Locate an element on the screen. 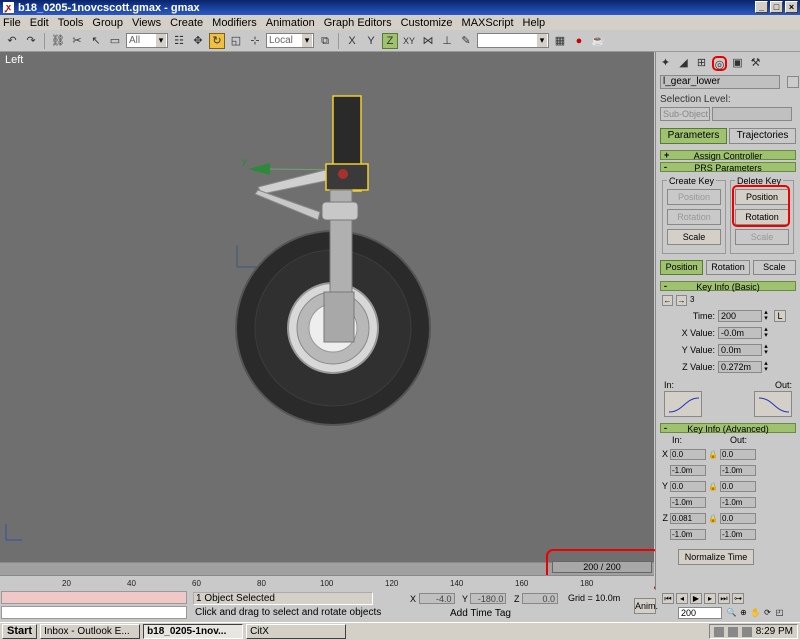  delete-scale-key-button: Scale is located at coordinates (762, 237).